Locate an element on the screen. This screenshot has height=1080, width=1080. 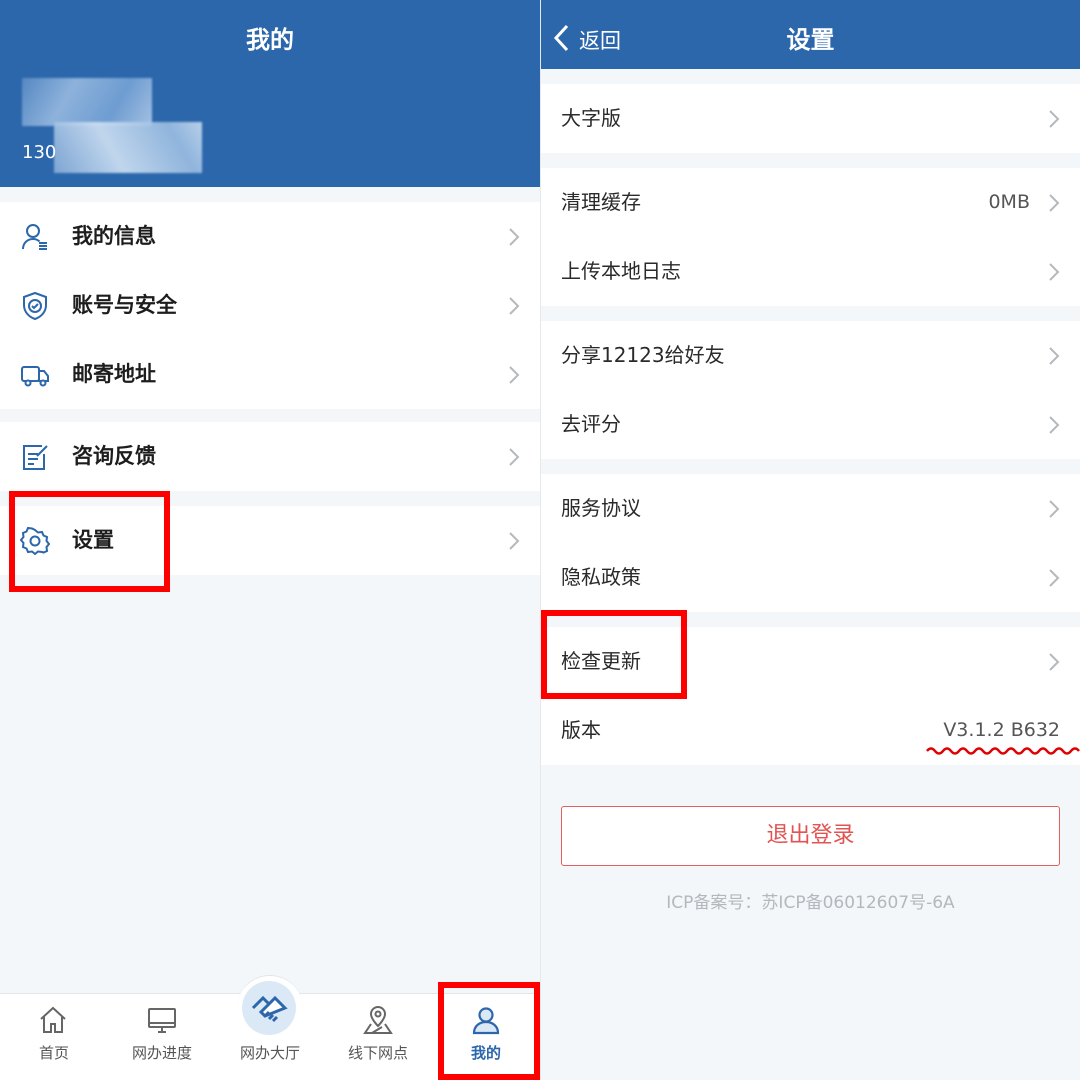
feedback-group: 咨询反馈 is located at coordinates (270, 456).